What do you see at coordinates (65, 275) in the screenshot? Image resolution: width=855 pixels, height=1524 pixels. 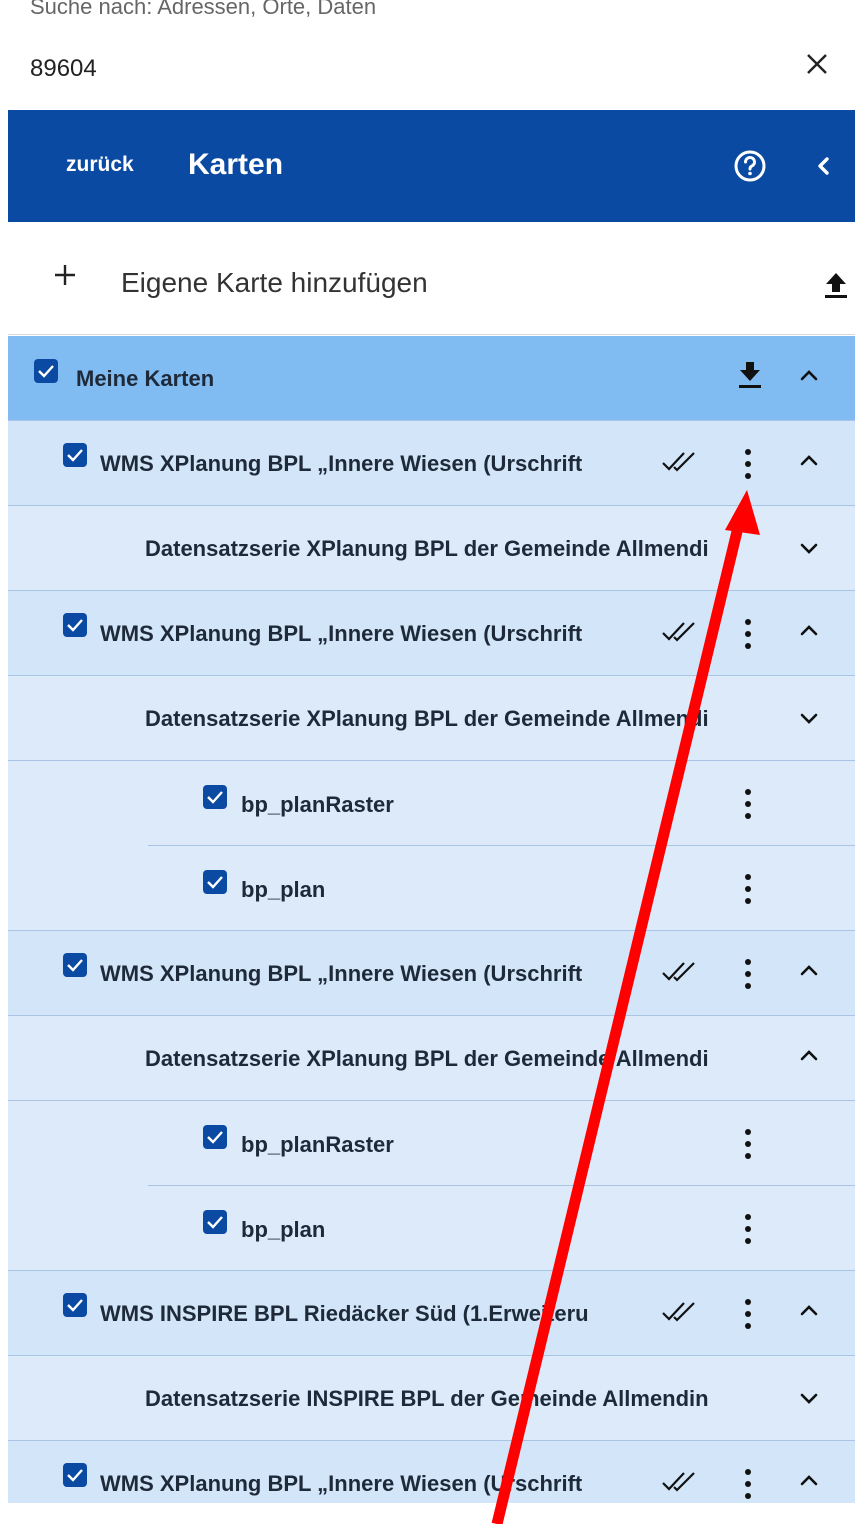 I see `plus-icon` at bounding box center [65, 275].